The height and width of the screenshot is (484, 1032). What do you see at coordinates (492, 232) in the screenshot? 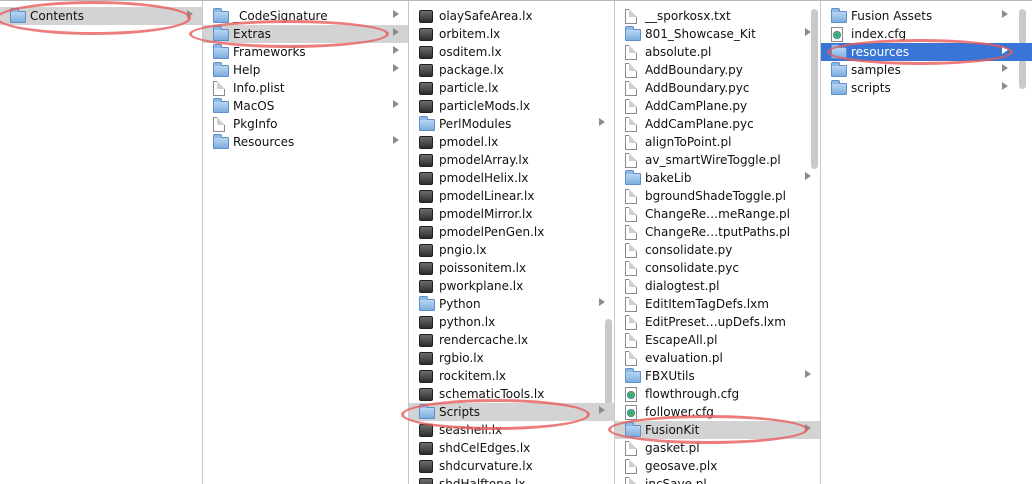
I see `item-label: pmodelPenGen.lx` at bounding box center [492, 232].